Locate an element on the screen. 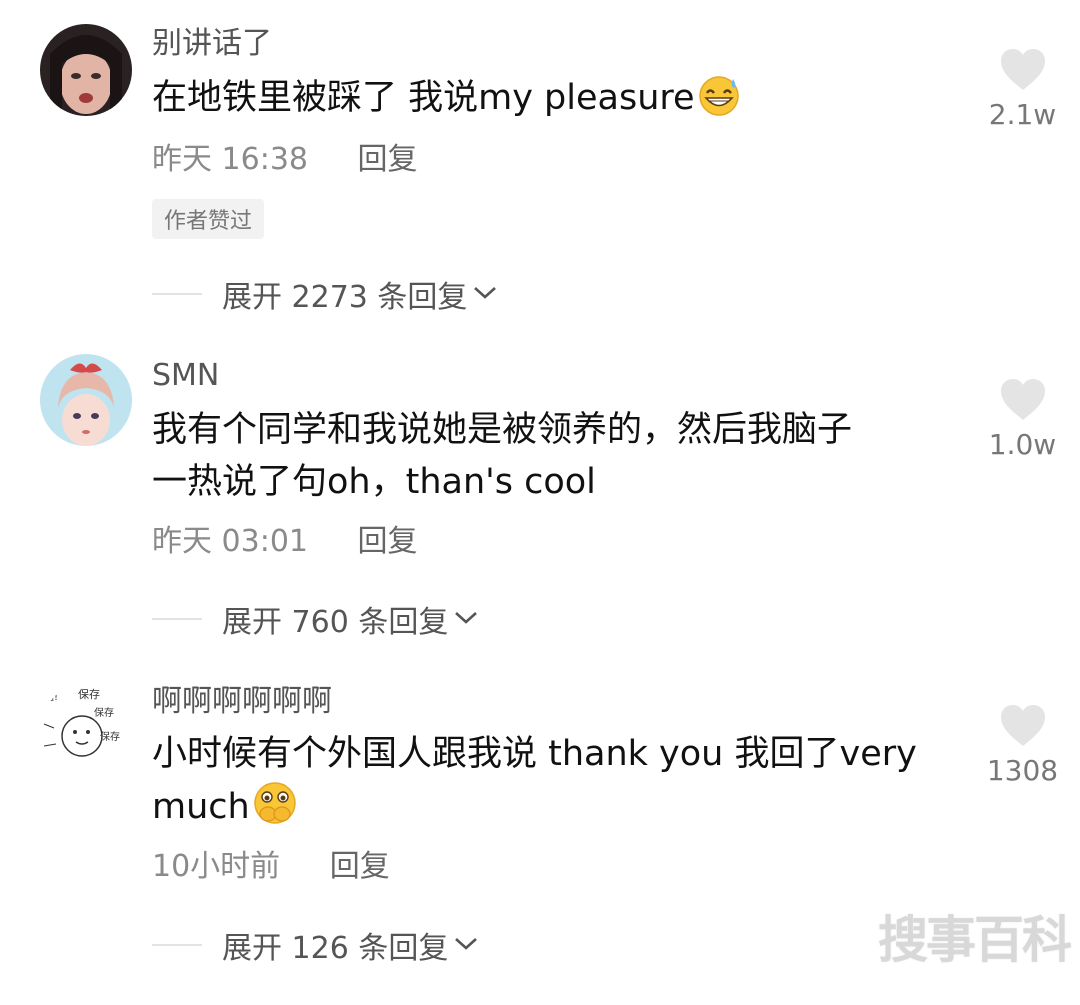 The width and height of the screenshot is (1080, 1005). username: SMN is located at coordinates (185, 376).